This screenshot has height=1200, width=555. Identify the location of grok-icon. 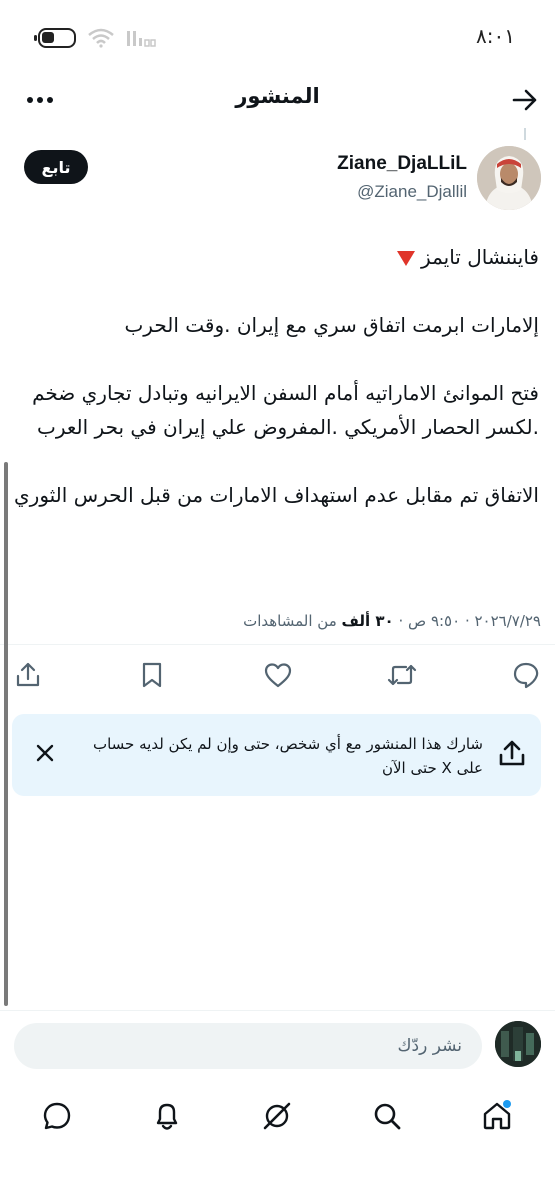
(277, 1116).